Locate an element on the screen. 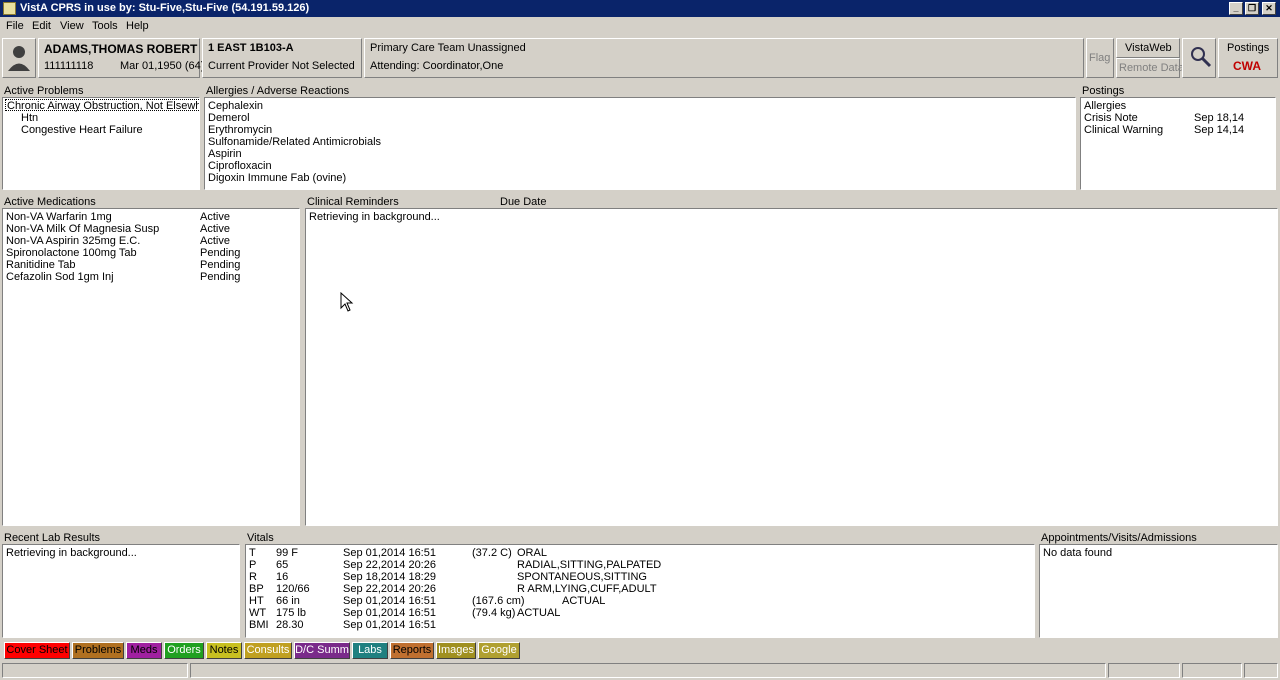 The height and width of the screenshot is (680, 1280). tab-notes: Notes is located at coordinates (224, 650).